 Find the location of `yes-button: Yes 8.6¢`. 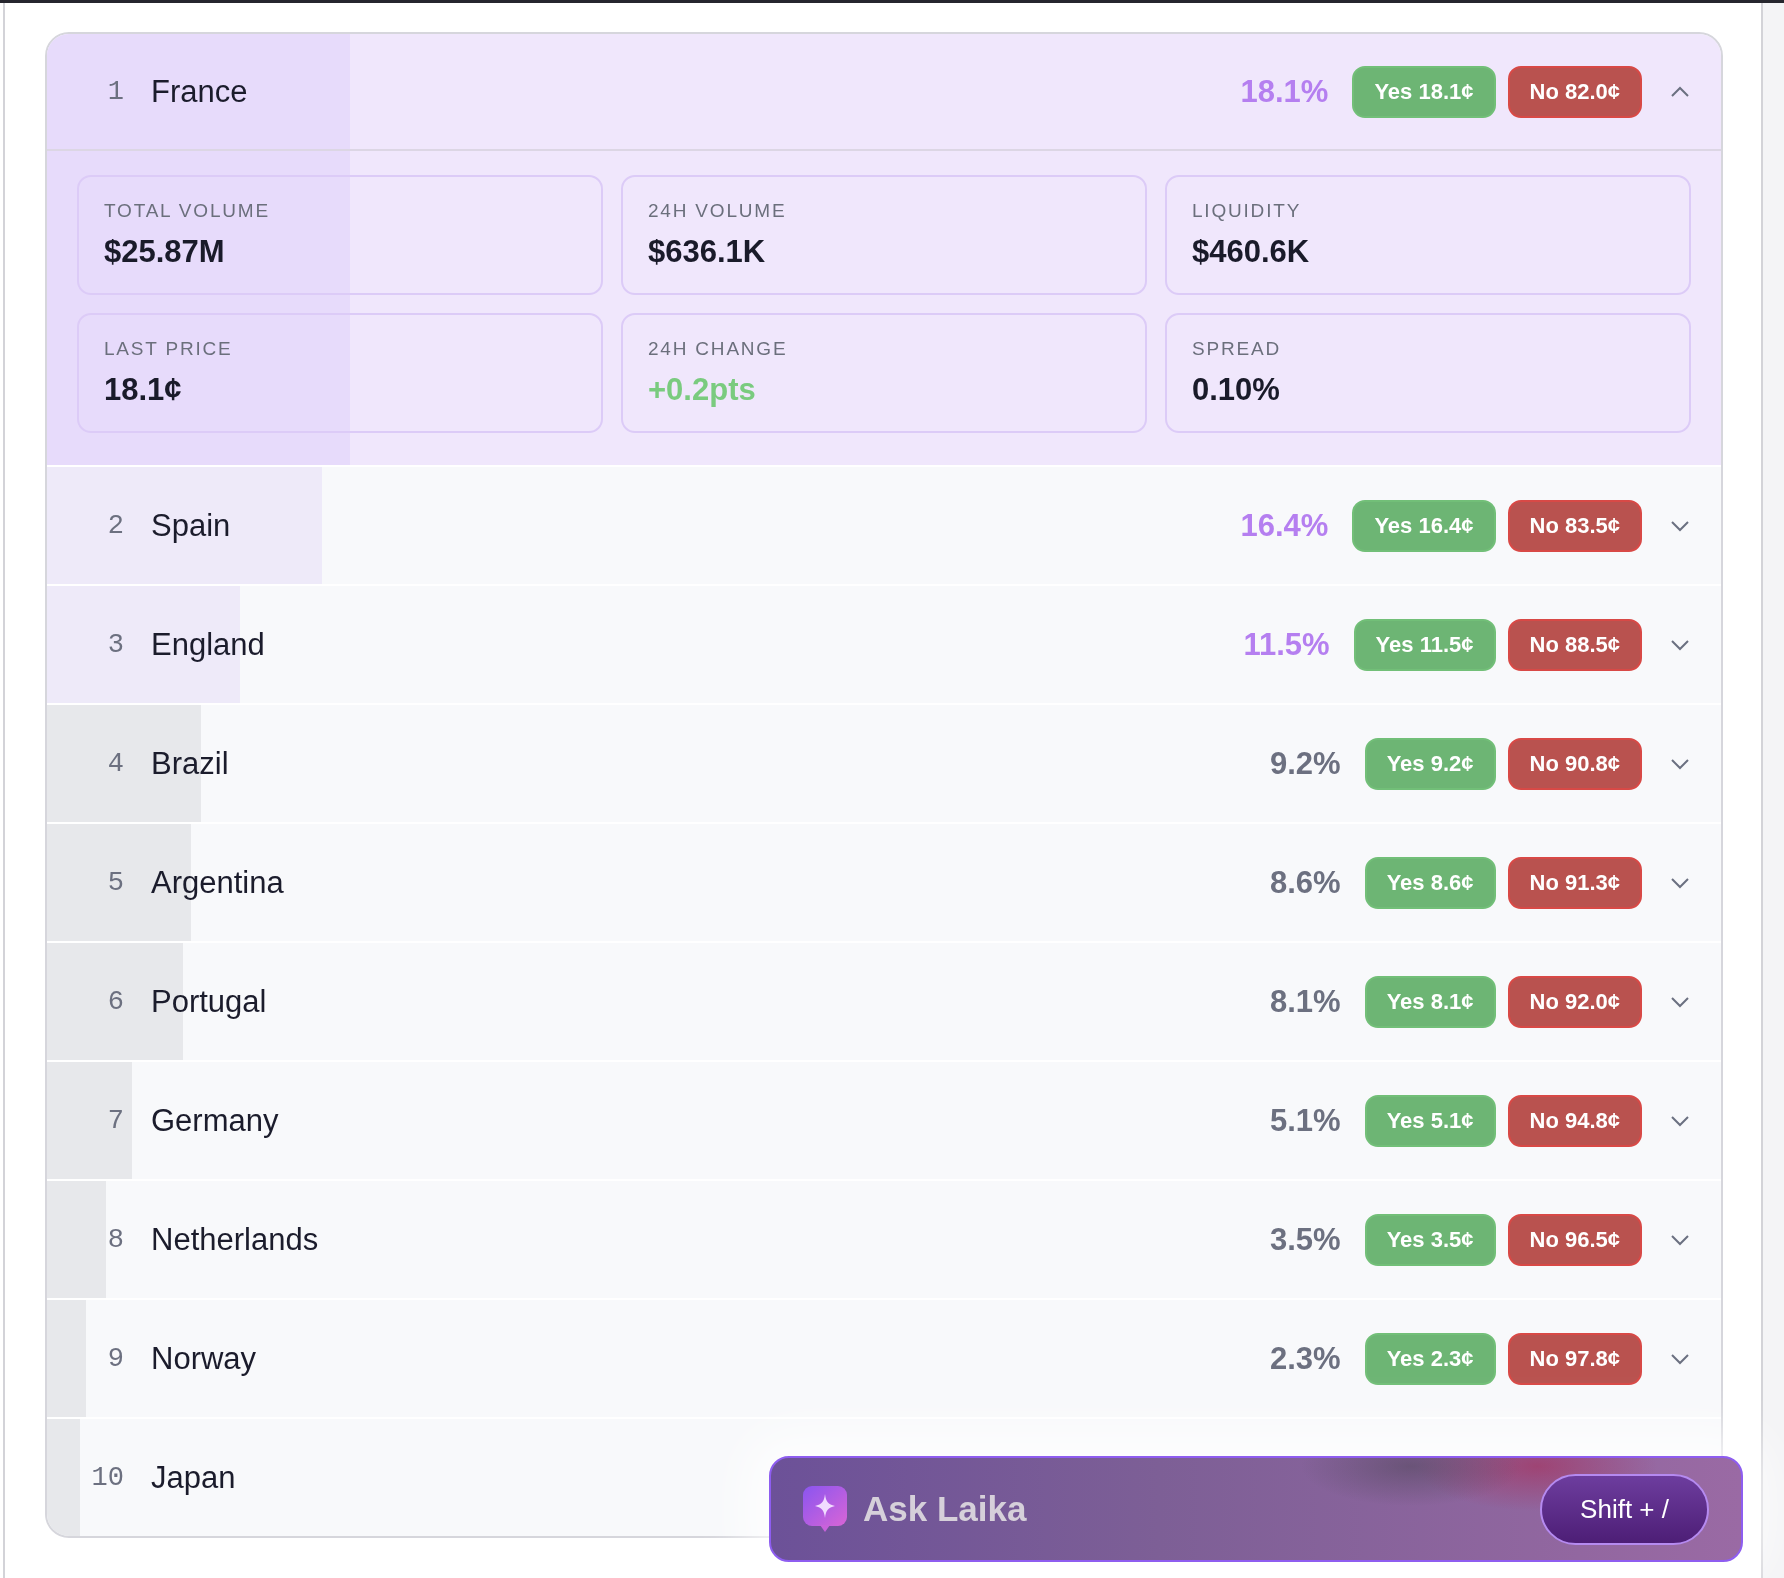

yes-button: Yes 8.6¢ is located at coordinates (1430, 882).